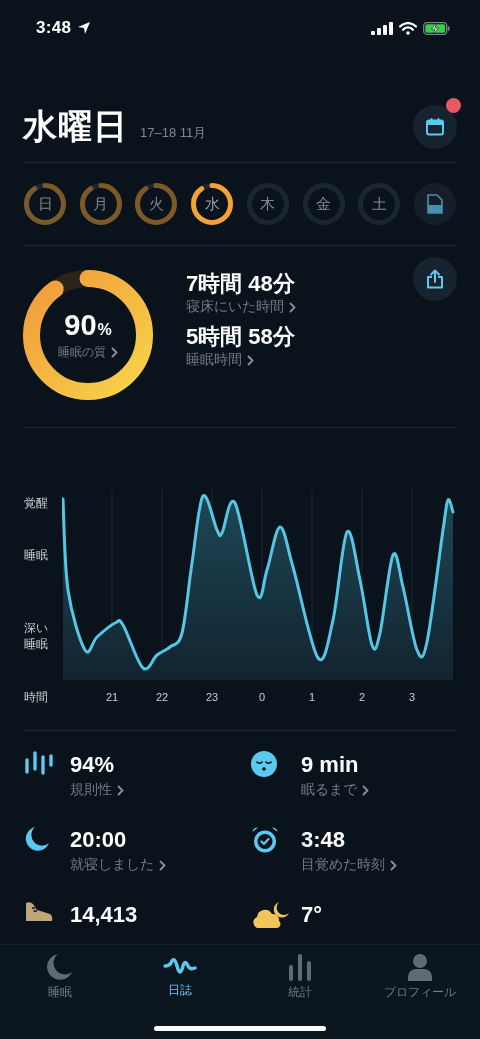  Describe the element at coordinates (104, 330) in the screenshot. I see `percent-sign: %` at that location.